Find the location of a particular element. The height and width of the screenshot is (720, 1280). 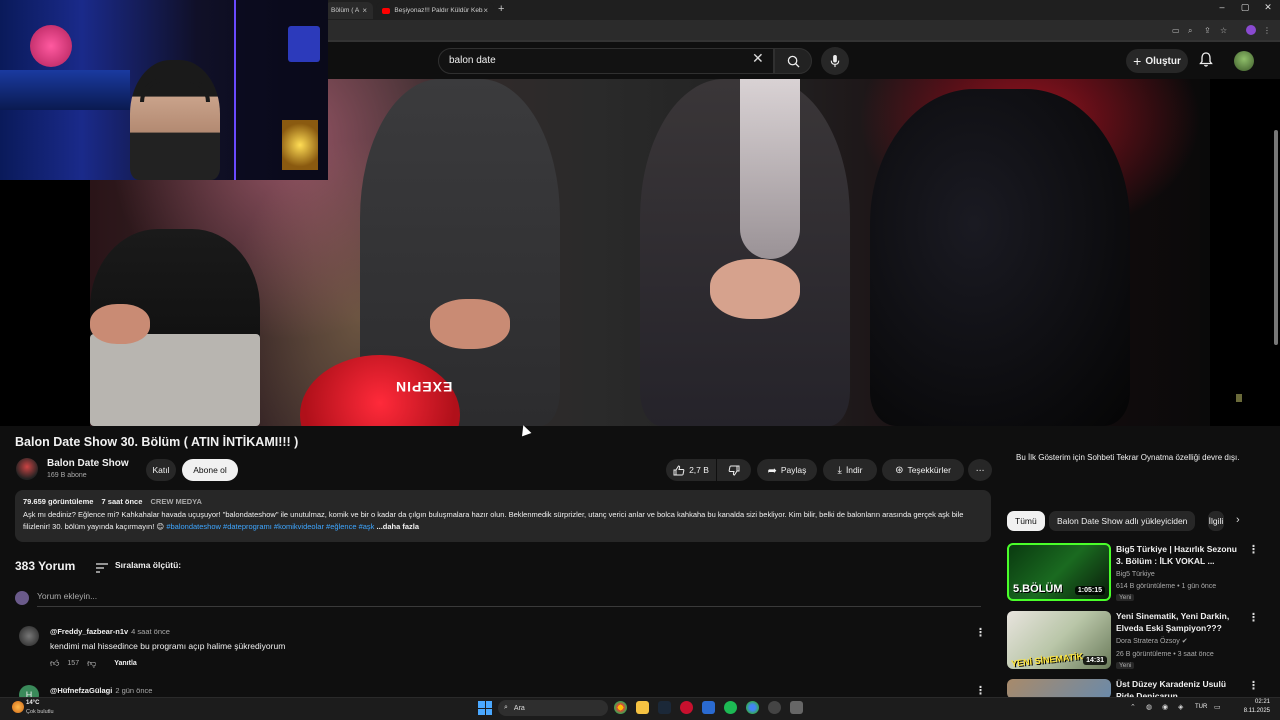

chevron-right-icon: › is located at coordinates (1238, 520).